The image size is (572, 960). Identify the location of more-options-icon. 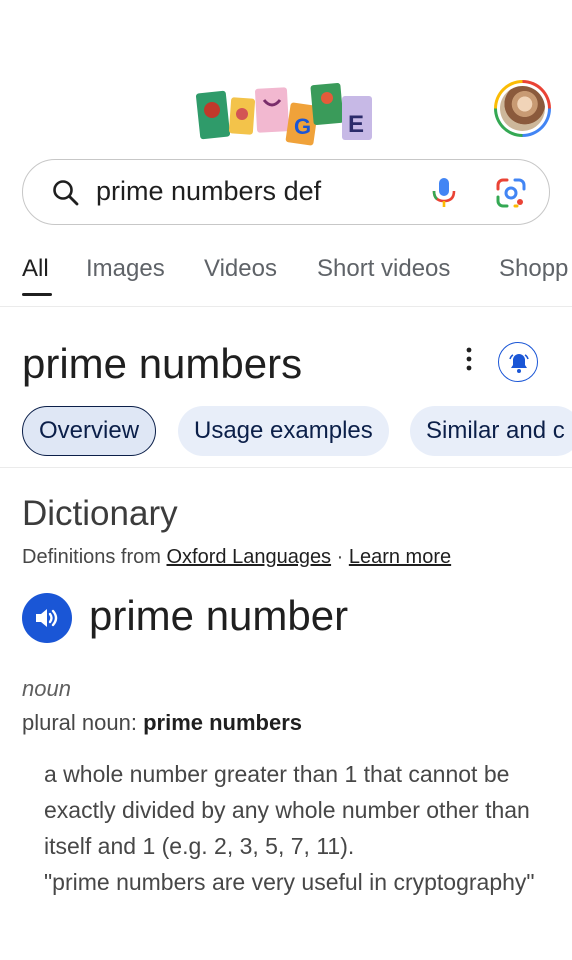
(469, 359).